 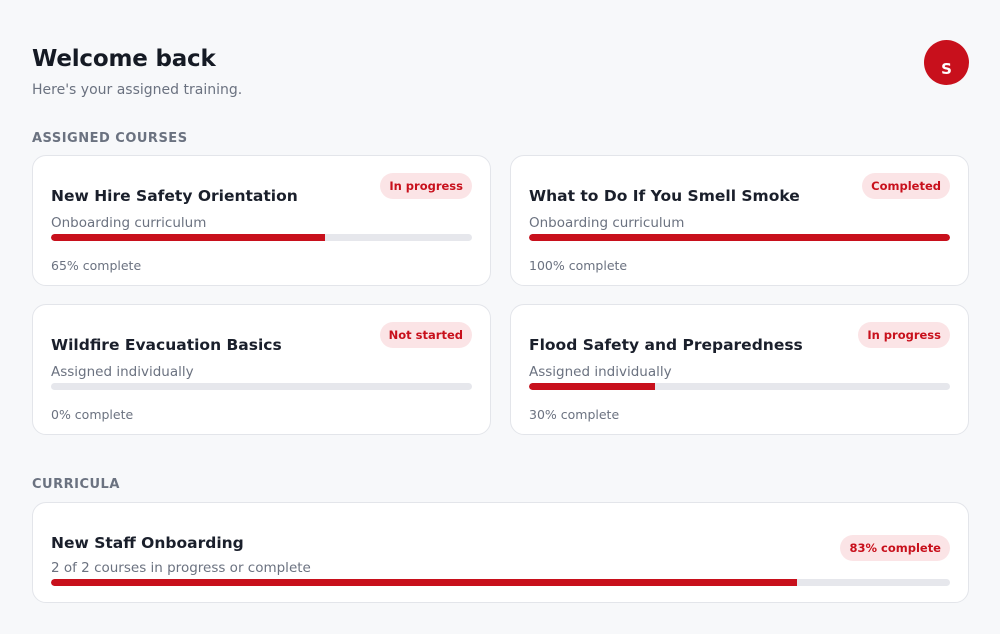 I want to click on course-title: New Hire Safety Orientation, so click(x=174, y=196).